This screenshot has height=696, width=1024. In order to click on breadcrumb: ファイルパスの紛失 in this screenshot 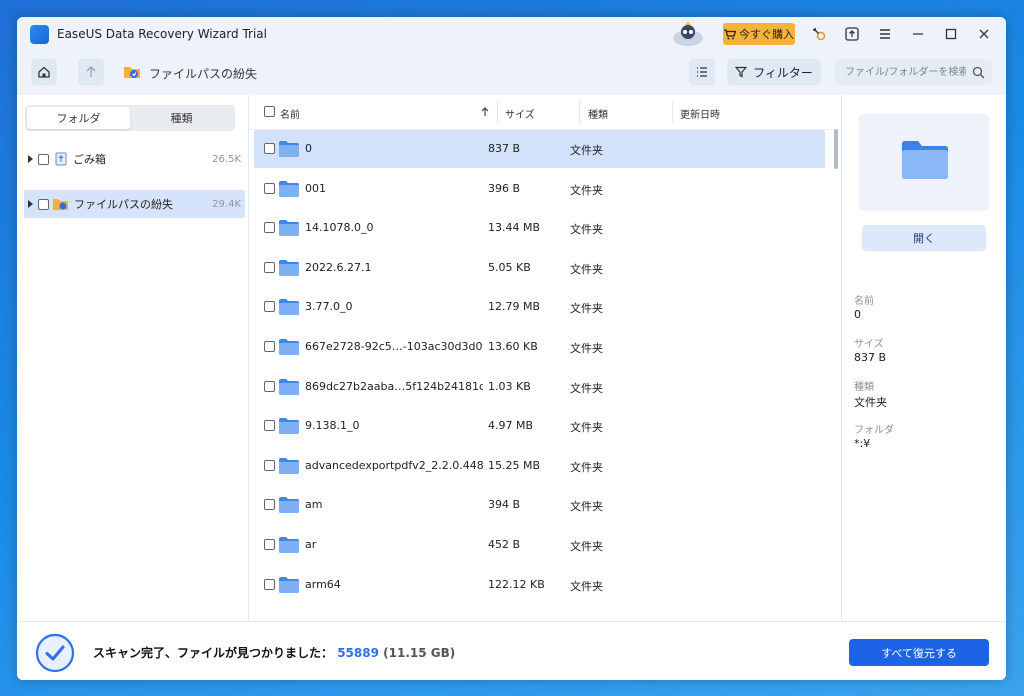, I will do `click(203, 73)`.